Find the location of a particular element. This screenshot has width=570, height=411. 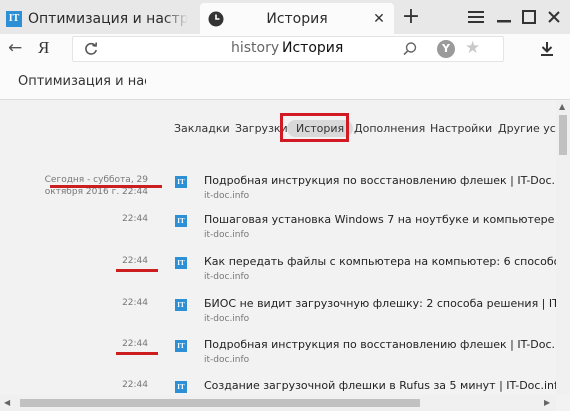

clock-icon is located at coordinates (216, 18).